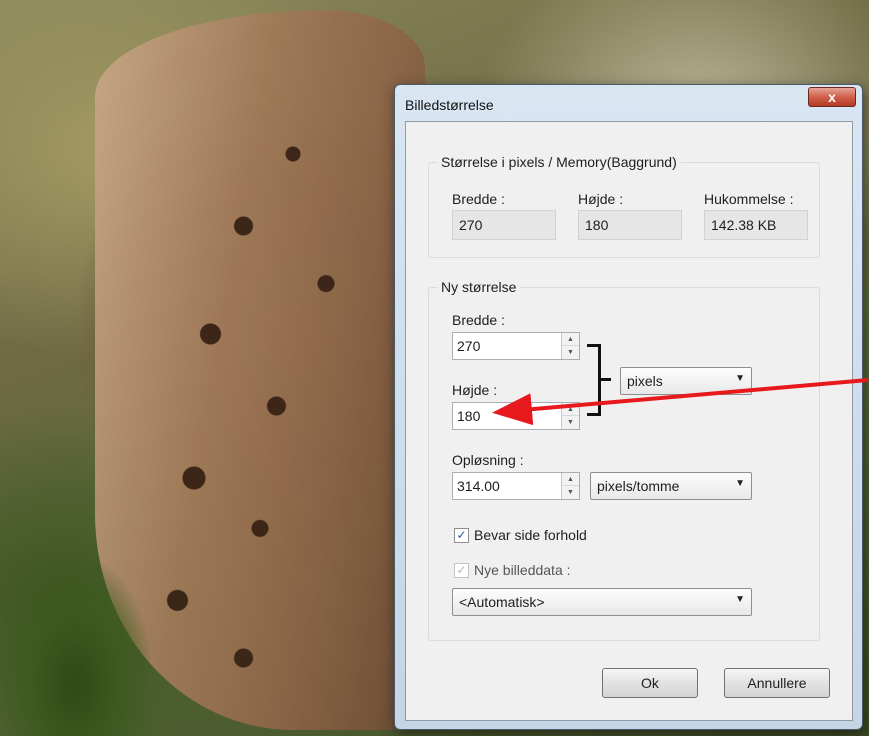 This screenshot has height=736, width=869. What do you see at coordinates (630, 225) in the screenshot?
I see `current-height-value: 180` at bounding box center [630, 225].